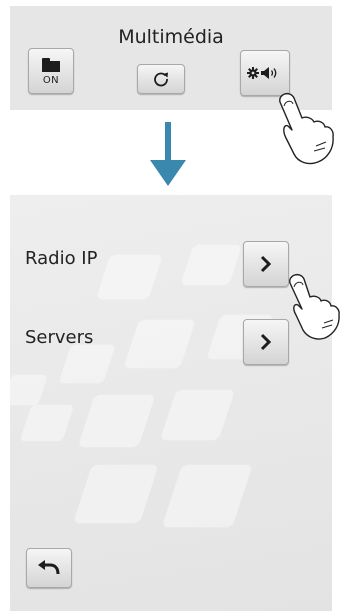  I want to click on menu-item-radio-ip-label: Radio IP, so click(61, 258).